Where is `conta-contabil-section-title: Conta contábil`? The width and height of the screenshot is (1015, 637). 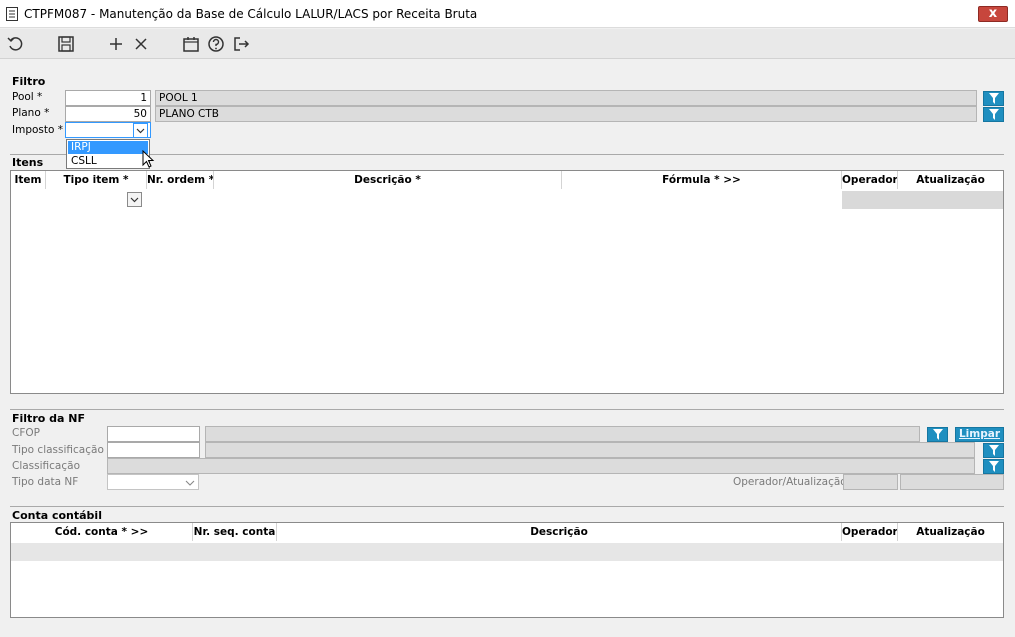
conta-contabil-section-title: Conta contábil is located at coordinates (57, 515).